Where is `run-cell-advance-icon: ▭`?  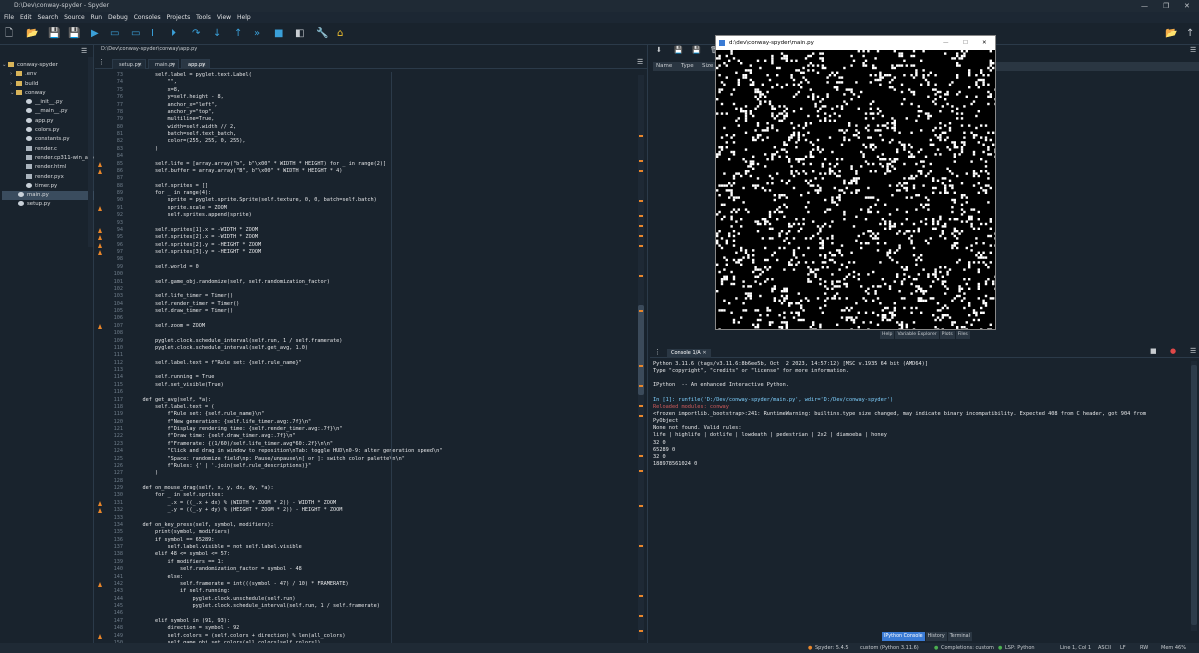 run-cell-advance-icon: ▭ is located at coordinates (135, 34).